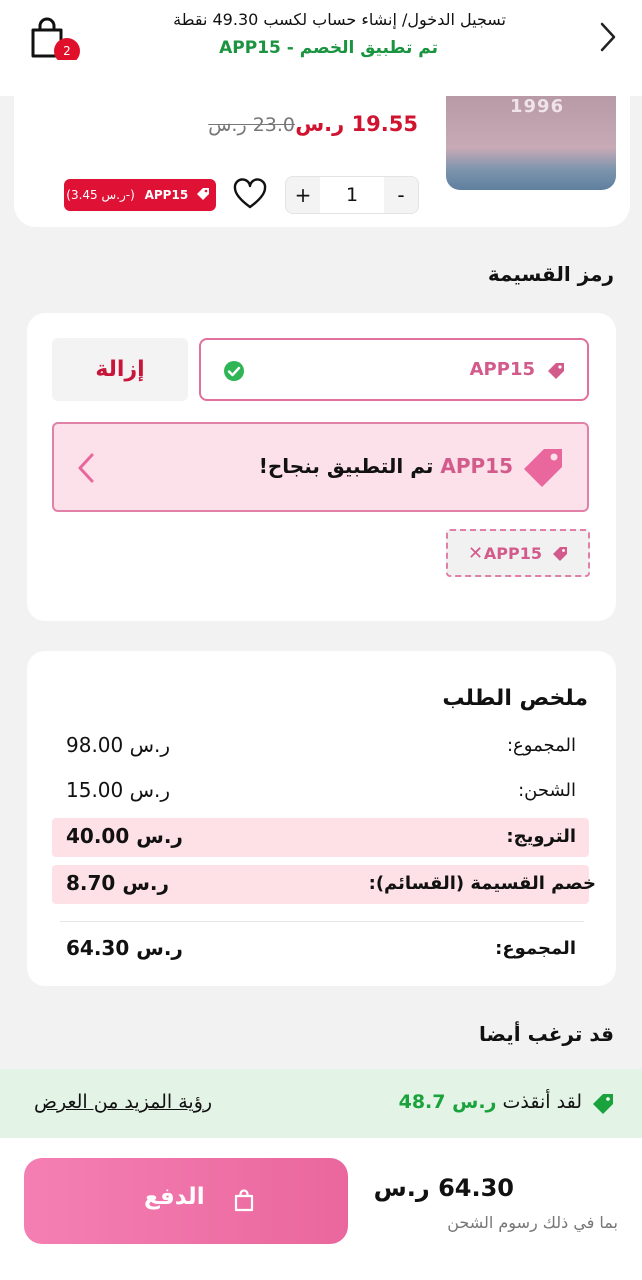 The height and width of the screenshot is (1280, 642). What do you see at coordinates (100, 195) in the screenshot?
I see `product-coupon-discount: (-ر.س 3.45)` at bounding box center [100, 195].